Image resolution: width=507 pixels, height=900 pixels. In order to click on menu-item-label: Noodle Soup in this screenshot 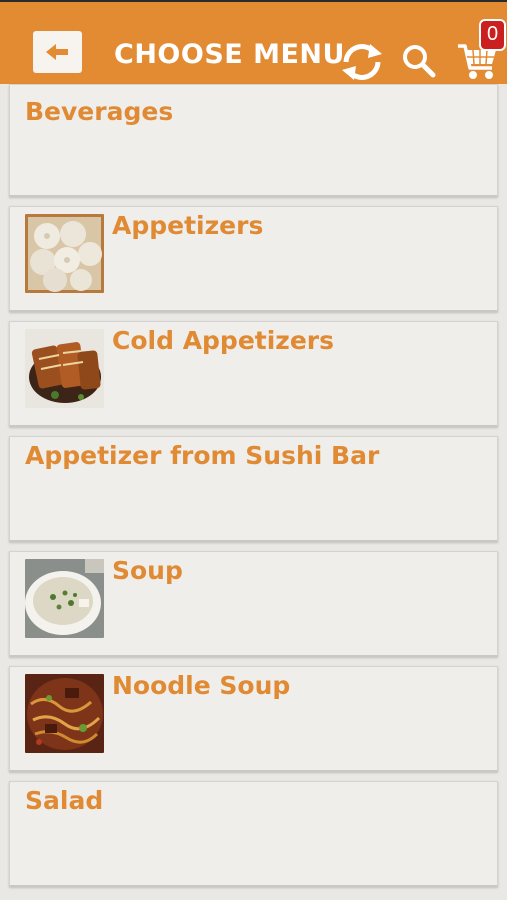, I will do `click(201, 685)`.